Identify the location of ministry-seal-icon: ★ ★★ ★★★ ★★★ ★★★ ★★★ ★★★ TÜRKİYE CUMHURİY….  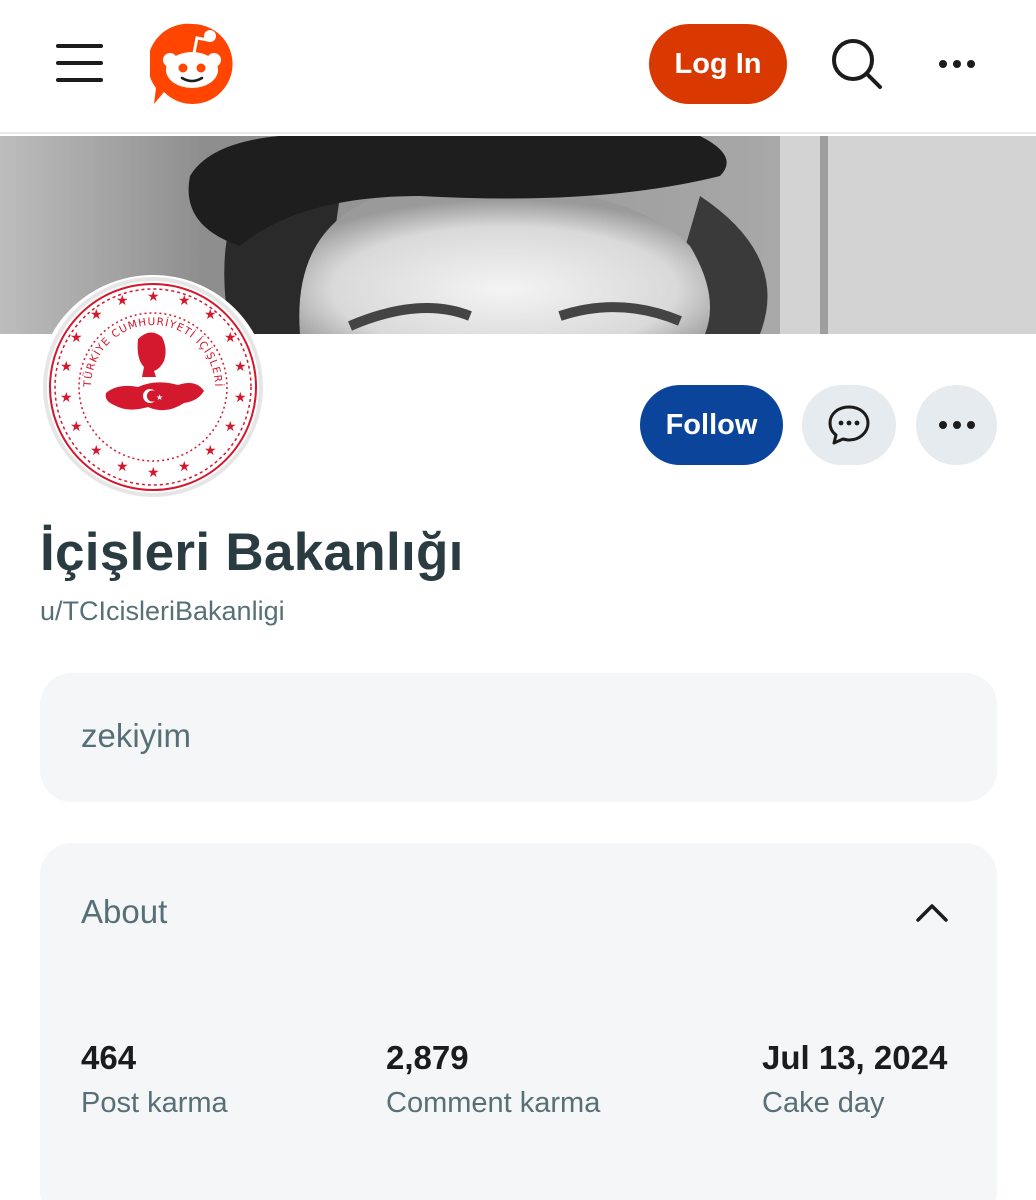
(150, 386).